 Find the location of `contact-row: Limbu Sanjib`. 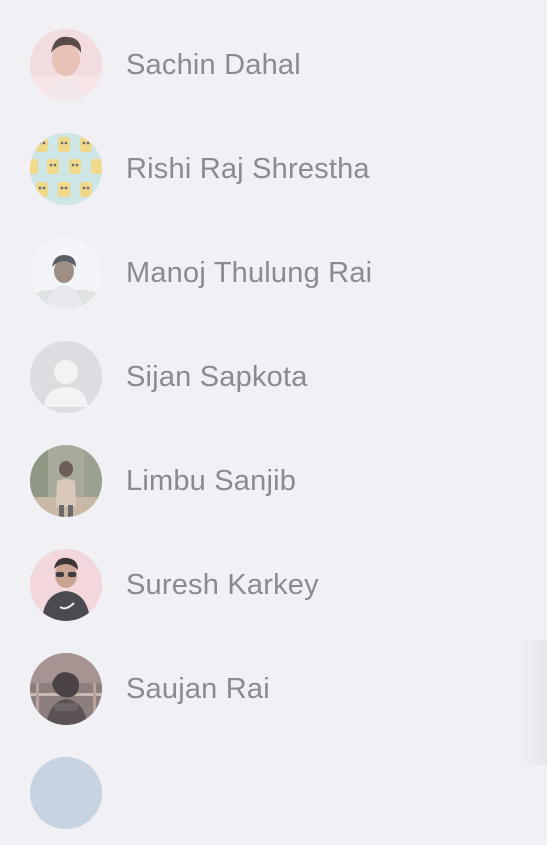

contact-row: Limbu Sanjib is located at coordinates (273, 481).